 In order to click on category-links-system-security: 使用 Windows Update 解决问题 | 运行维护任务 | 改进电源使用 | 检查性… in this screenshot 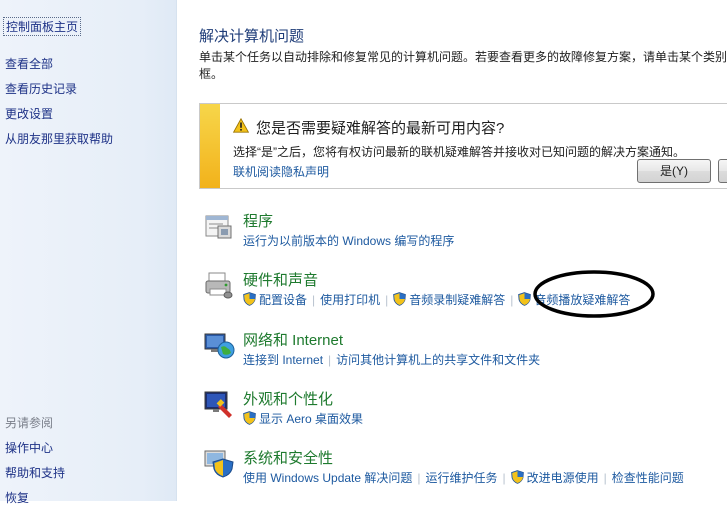, I will do `click(463, 477)`.